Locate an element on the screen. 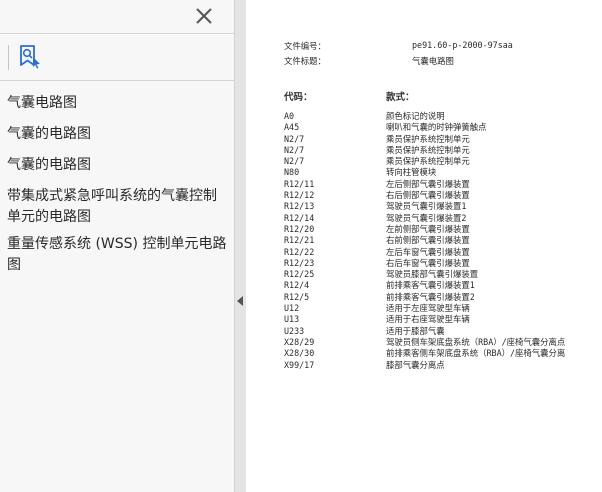  file-title-value: 气囊电路图 is located at coordinates (433, 61).